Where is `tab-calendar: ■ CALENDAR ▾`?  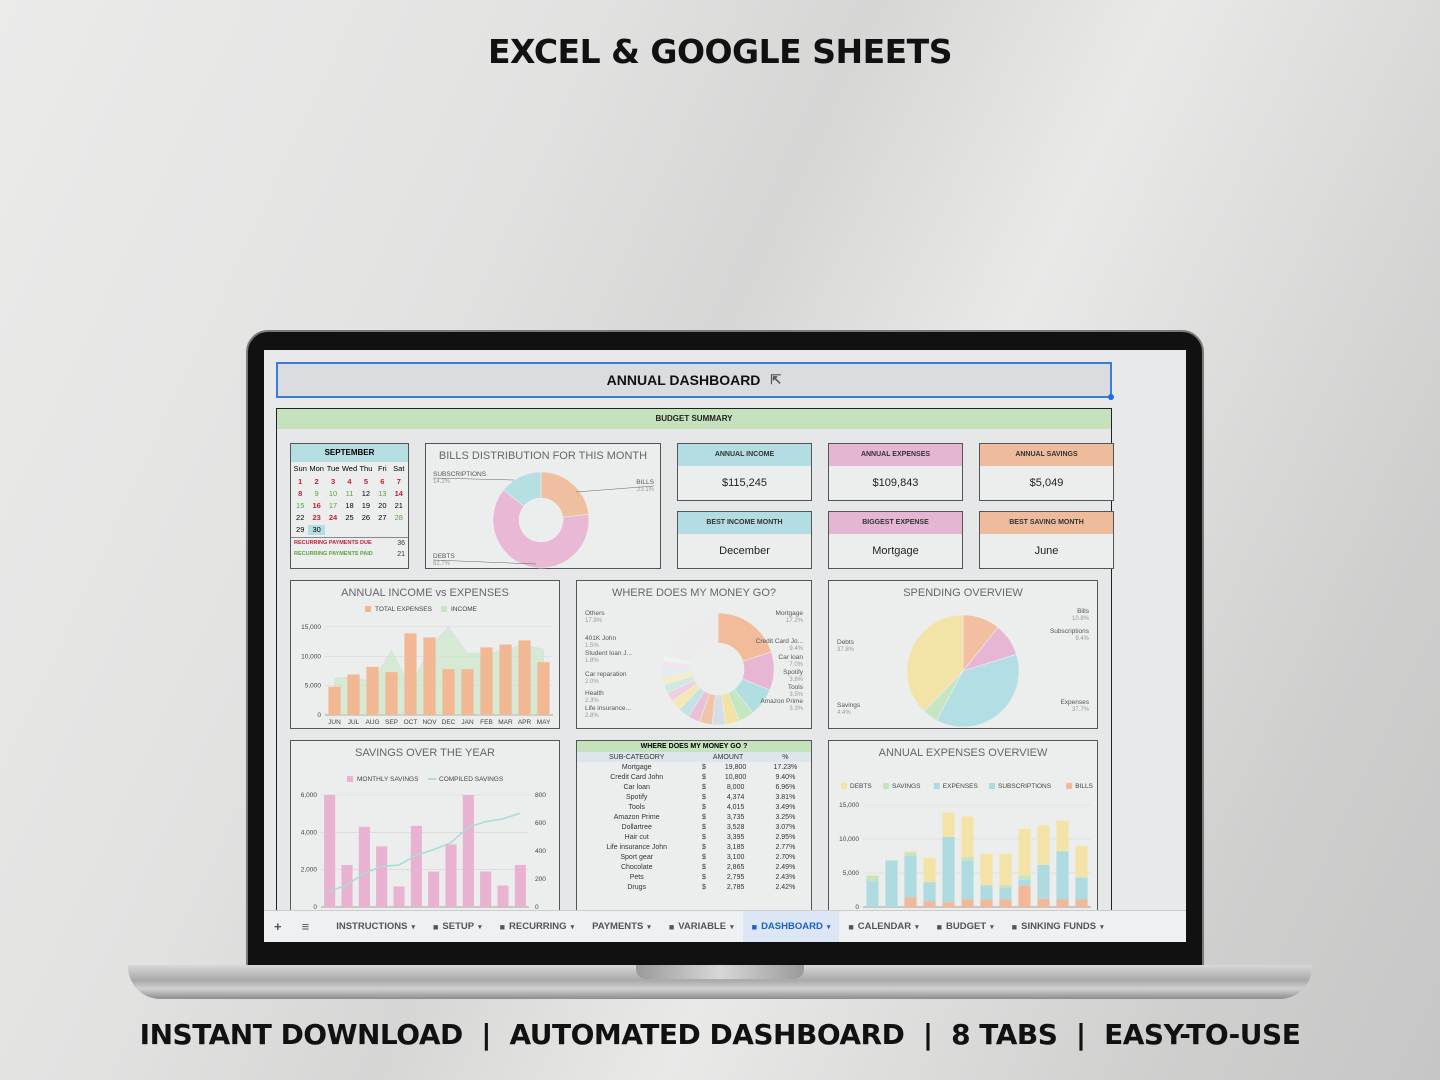
tab-calendar: ■ CALENDAR ▾ is located at coordinates (883, 926).